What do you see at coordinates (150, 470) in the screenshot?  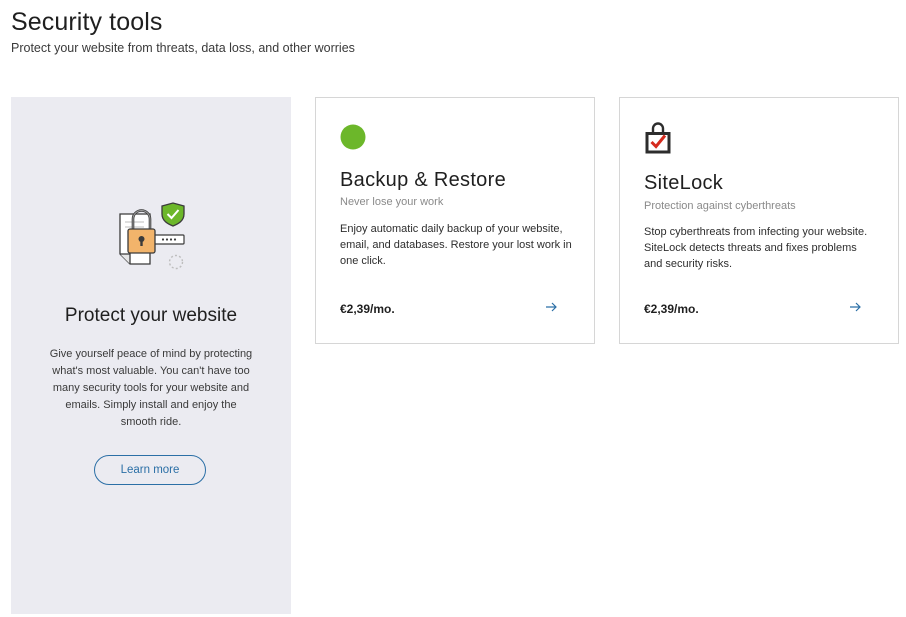 I see `learn-more-button: Learn more` at bounding box center [150, 470].